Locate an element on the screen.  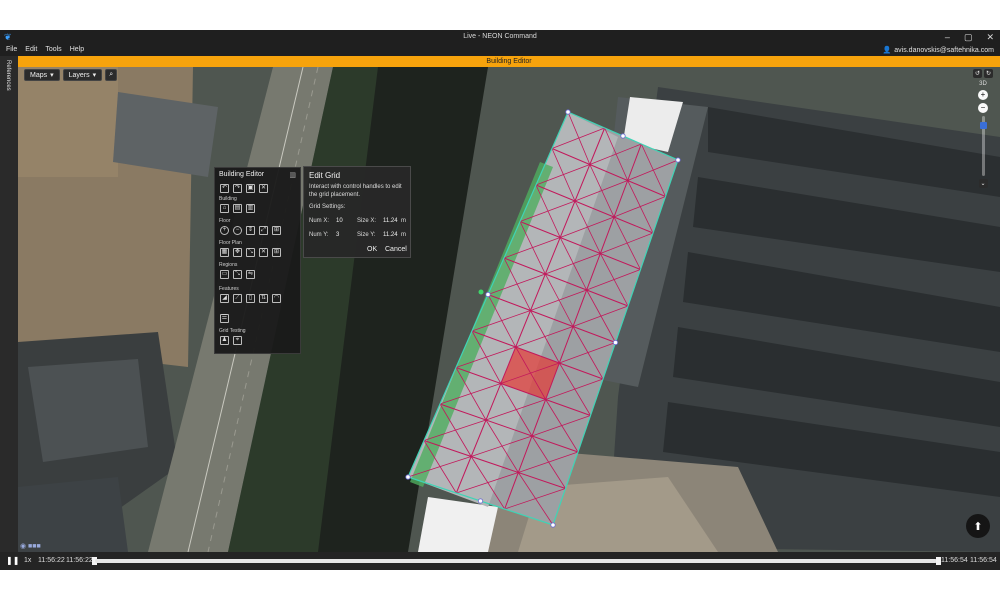
timeline-end-time: 11:56:54 is located at coordinates (983, 560).